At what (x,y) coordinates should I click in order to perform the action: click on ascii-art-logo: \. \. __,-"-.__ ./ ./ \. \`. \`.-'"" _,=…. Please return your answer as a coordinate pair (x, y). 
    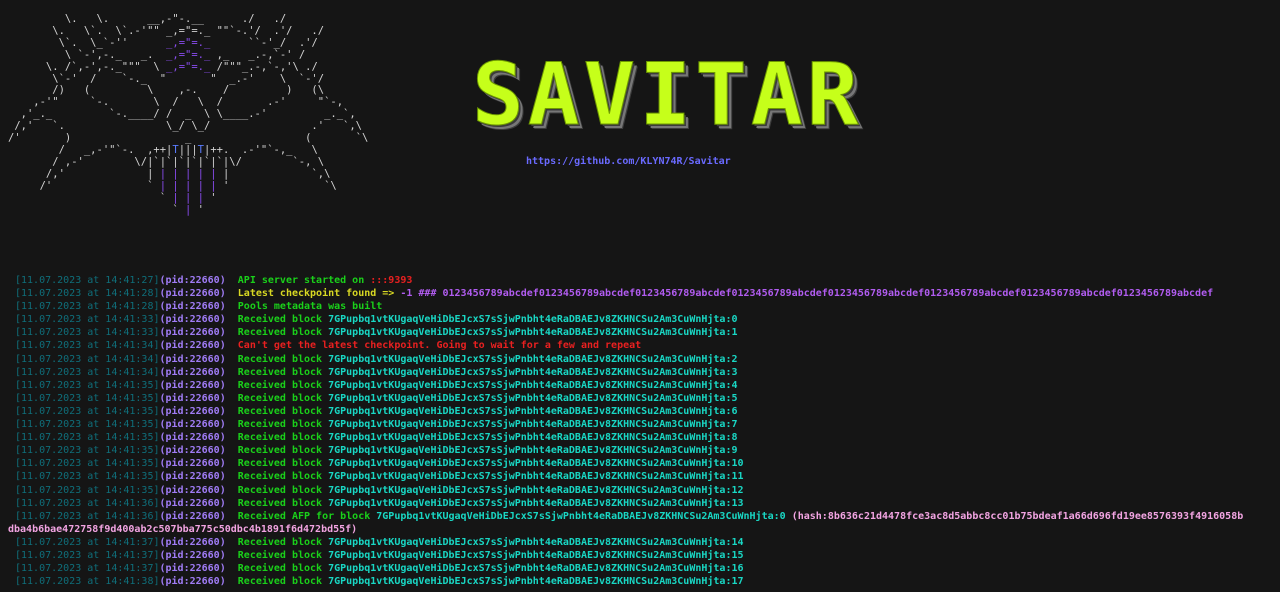
    Looking at the image, I should click on (188, 114).